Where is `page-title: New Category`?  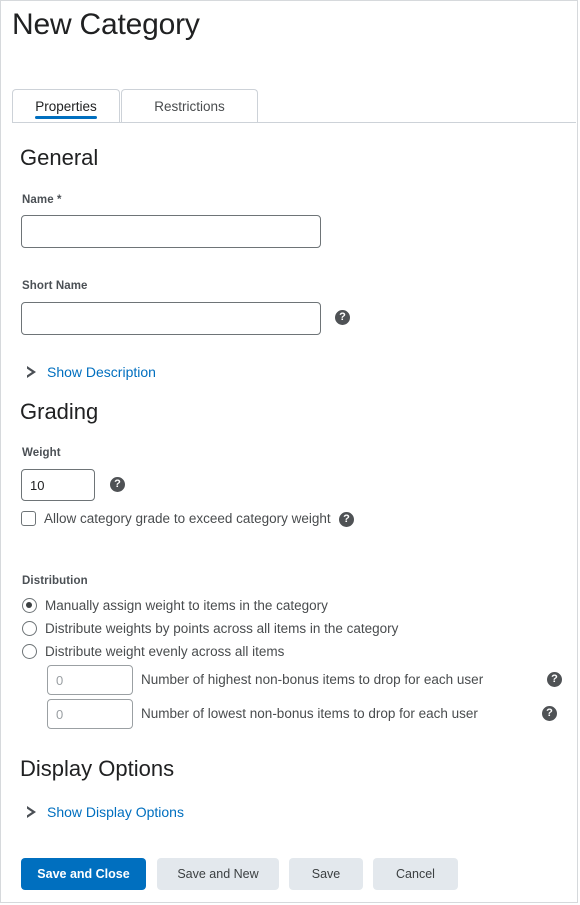 page-title: New Category is located at coordinates (106, 24).